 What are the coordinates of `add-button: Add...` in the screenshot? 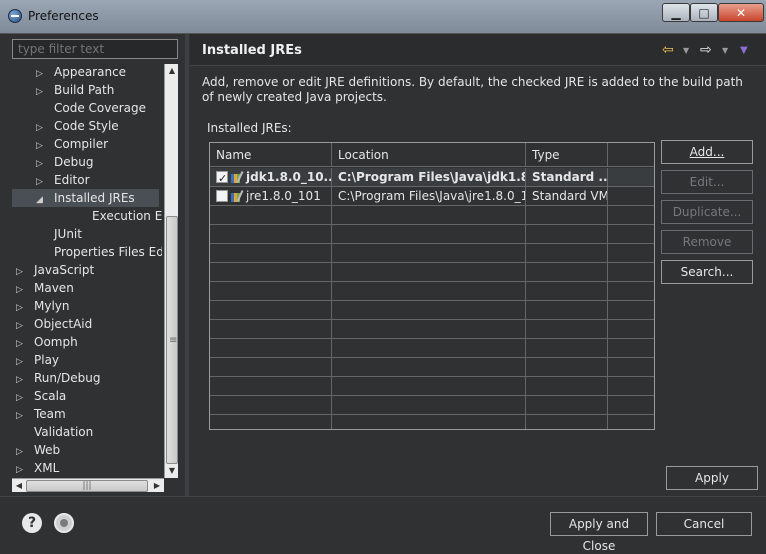 It's located at (707, 152).